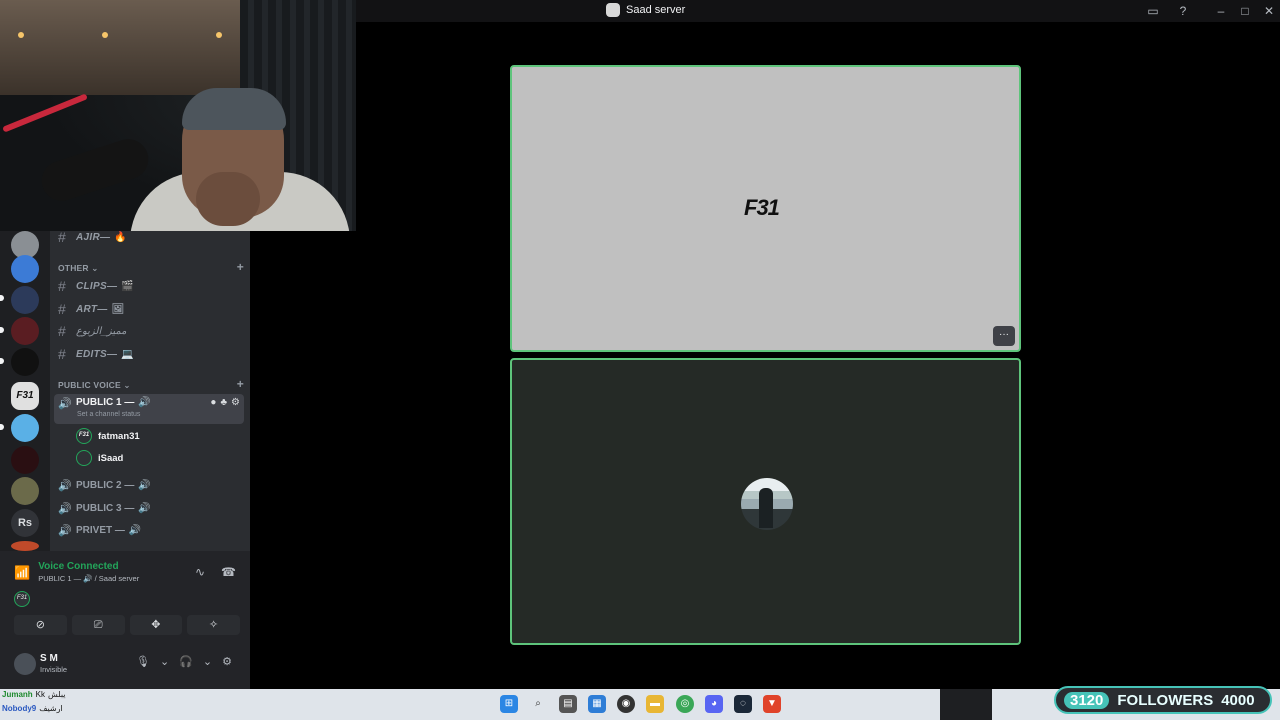  Describe the element at coordinates (714, 704) in the screenshot. I see `discord-icon: ◕` at that location.